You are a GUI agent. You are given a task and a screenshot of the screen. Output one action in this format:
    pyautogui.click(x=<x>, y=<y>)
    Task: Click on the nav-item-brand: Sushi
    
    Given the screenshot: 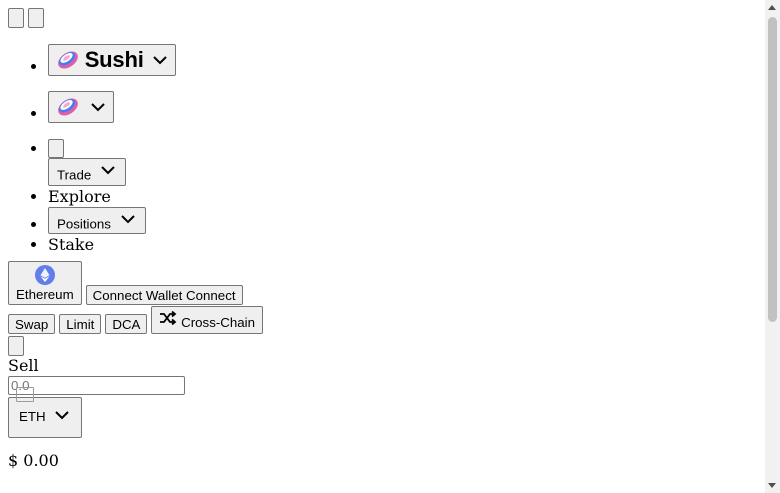 What is the action you would take?
    pyautogui.click(x=406, y=60)
    